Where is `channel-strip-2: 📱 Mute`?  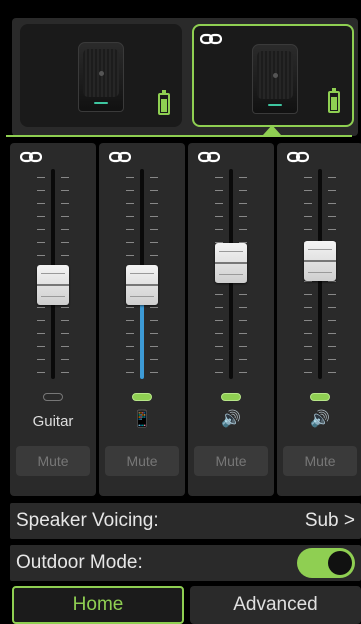 channel-strip-2: 📱 Mute is located at coordinates (142, 319).